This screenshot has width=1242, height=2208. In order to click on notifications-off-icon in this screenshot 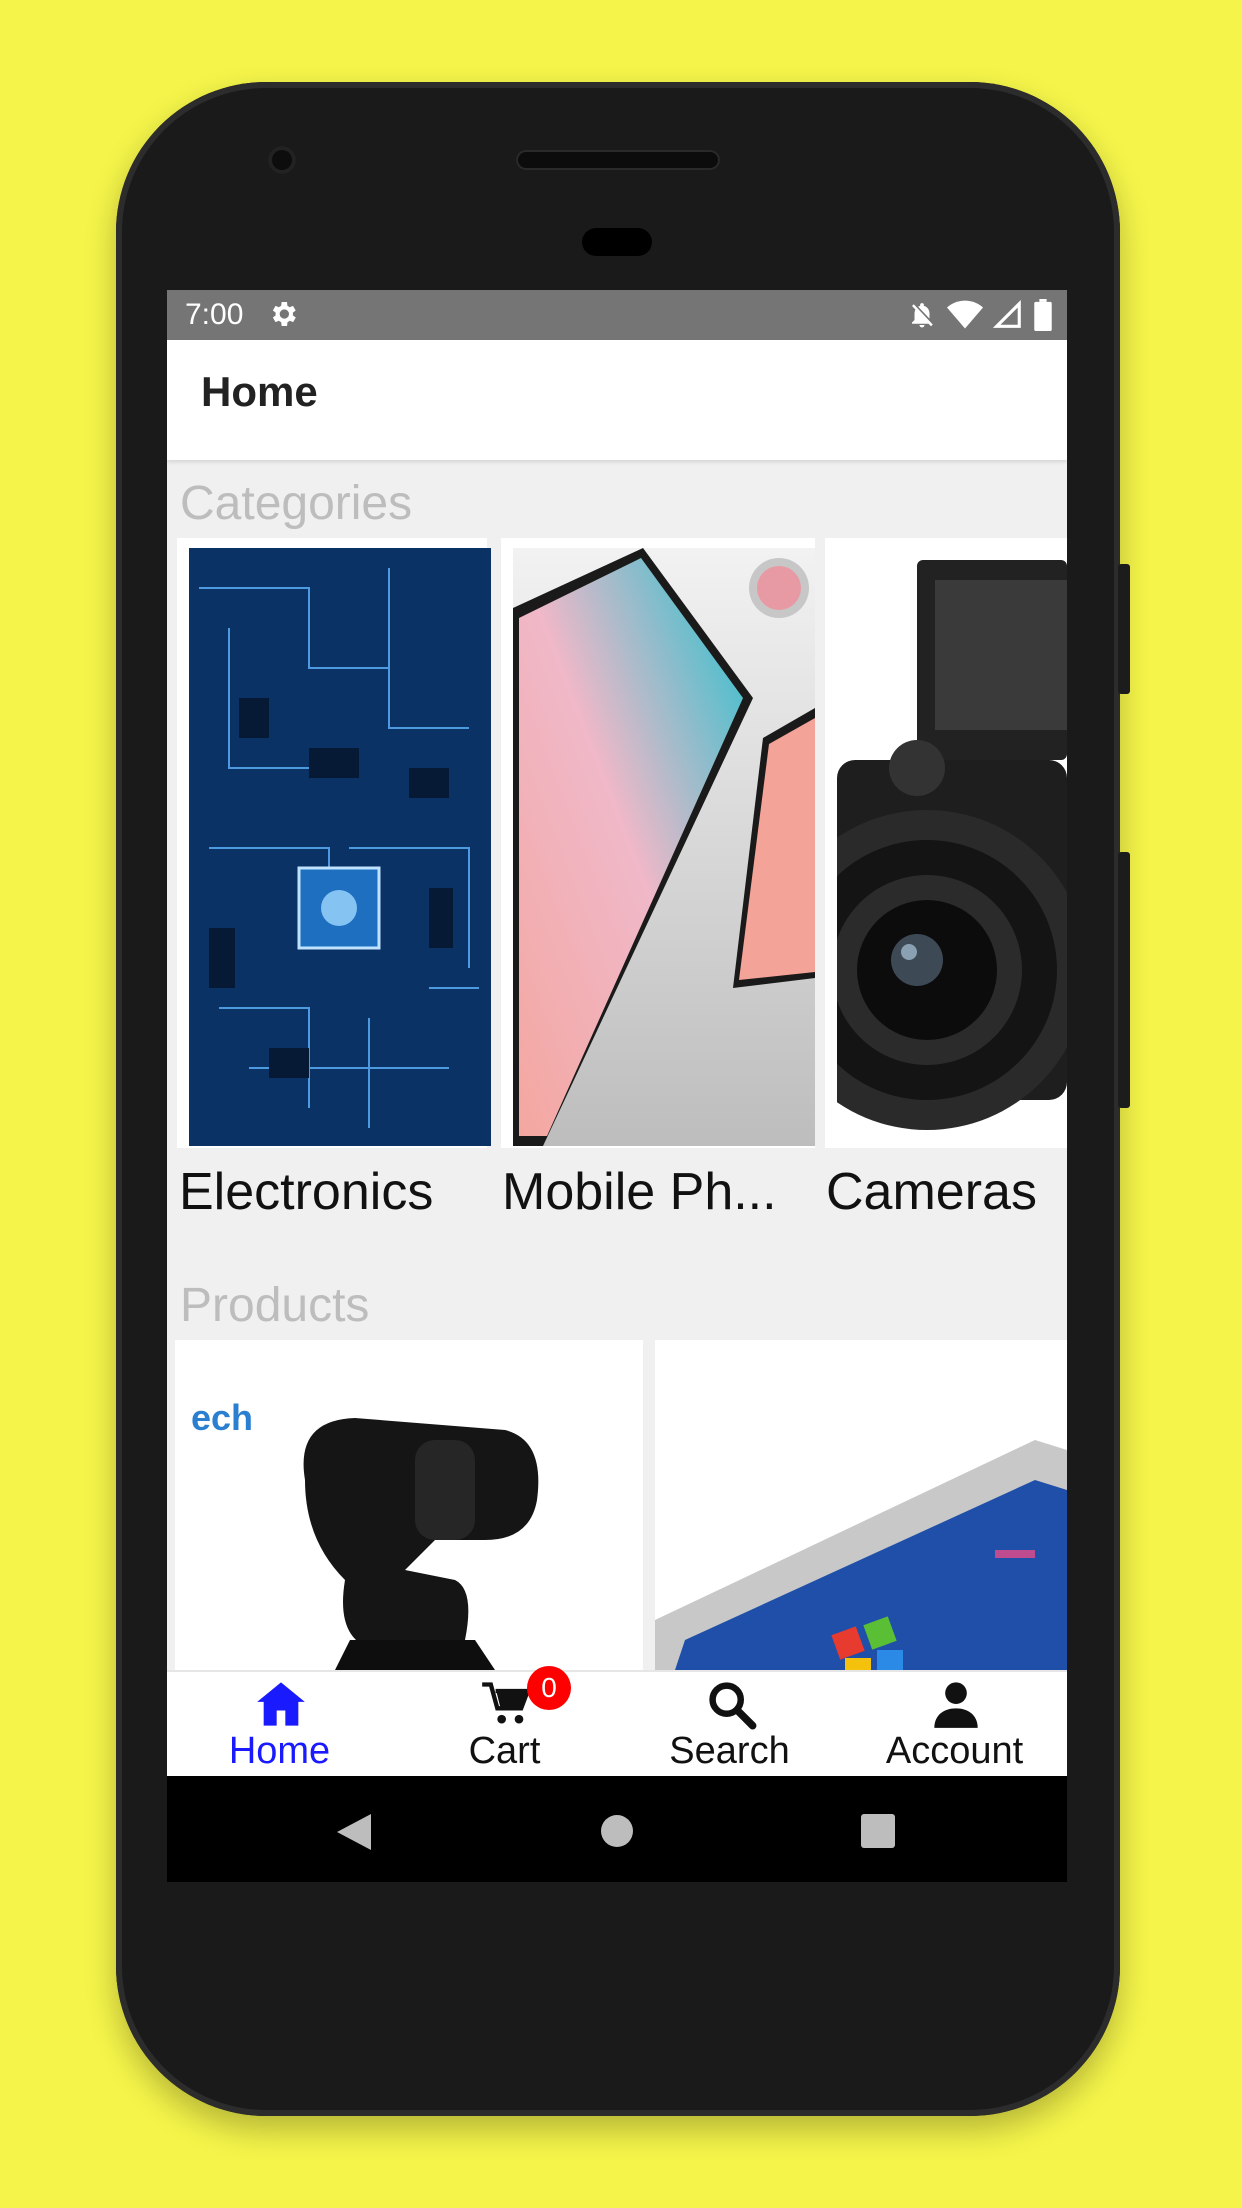, I will do `click(922, 315)`.